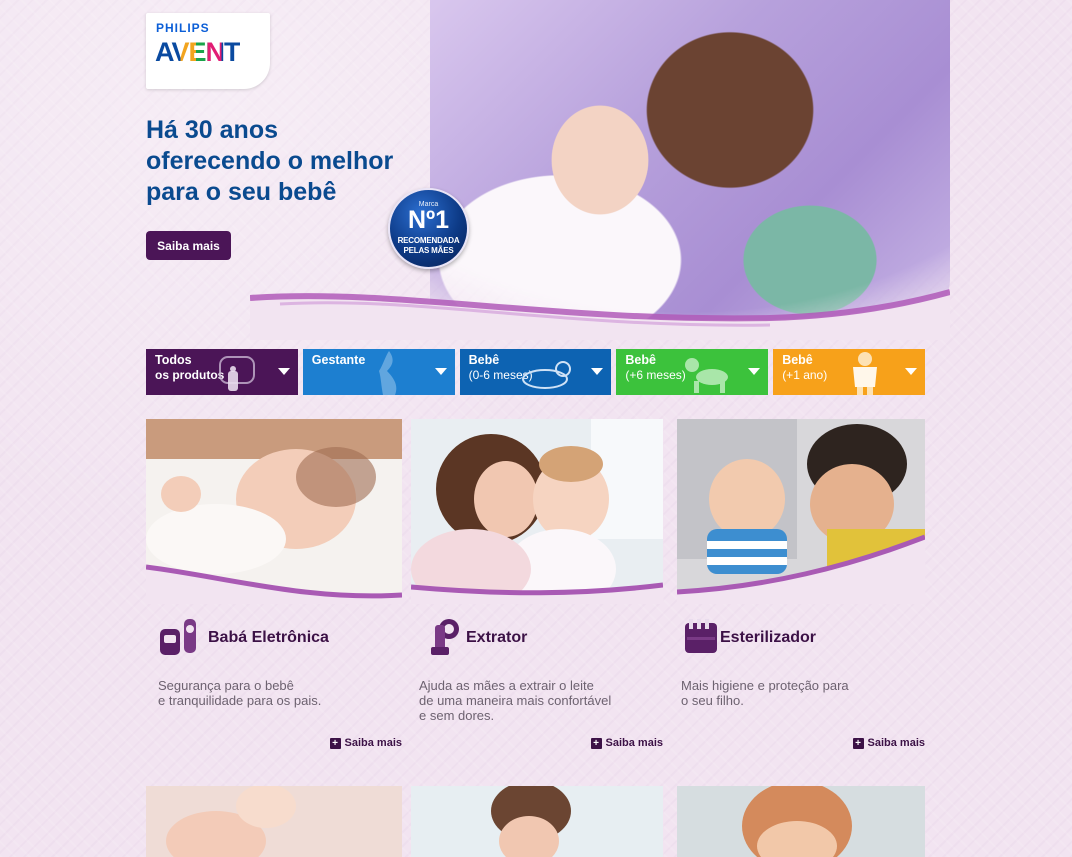  I want to click on category-subtitle: (+1 ano), so click(805, 375).